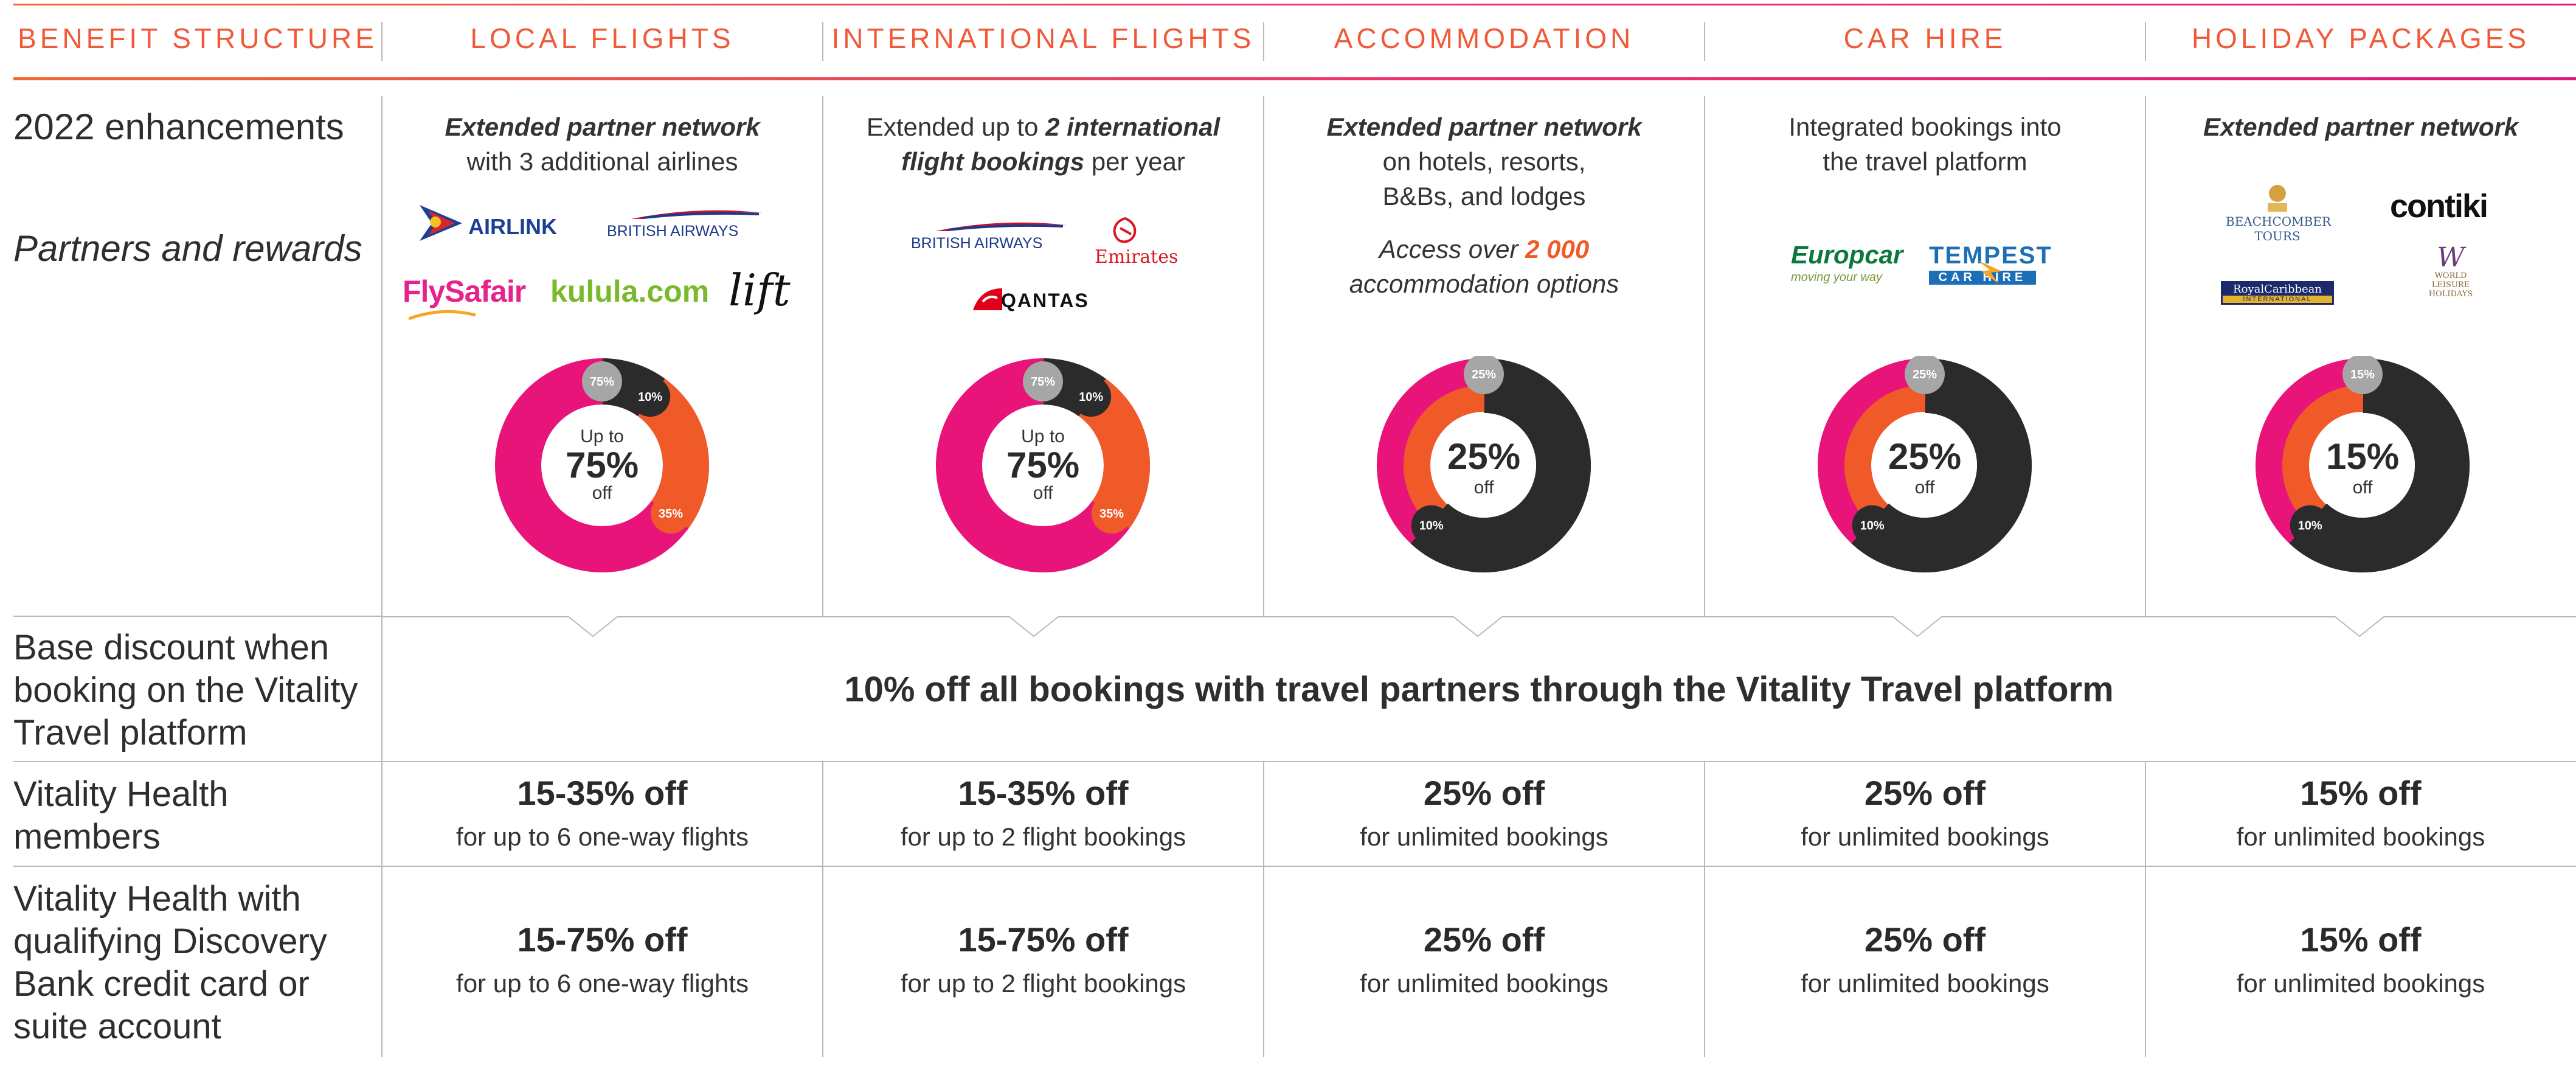 This screenshot has height=1070, width=2576. I want to click on royal-caribbean-wordmark: RoyalCaribbean, so click(2277, 289).